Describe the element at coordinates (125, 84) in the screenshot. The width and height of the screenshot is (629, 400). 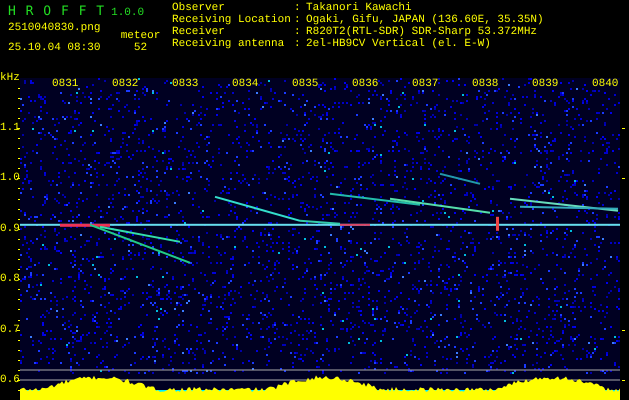
I see `time-label: 0832` at that location.